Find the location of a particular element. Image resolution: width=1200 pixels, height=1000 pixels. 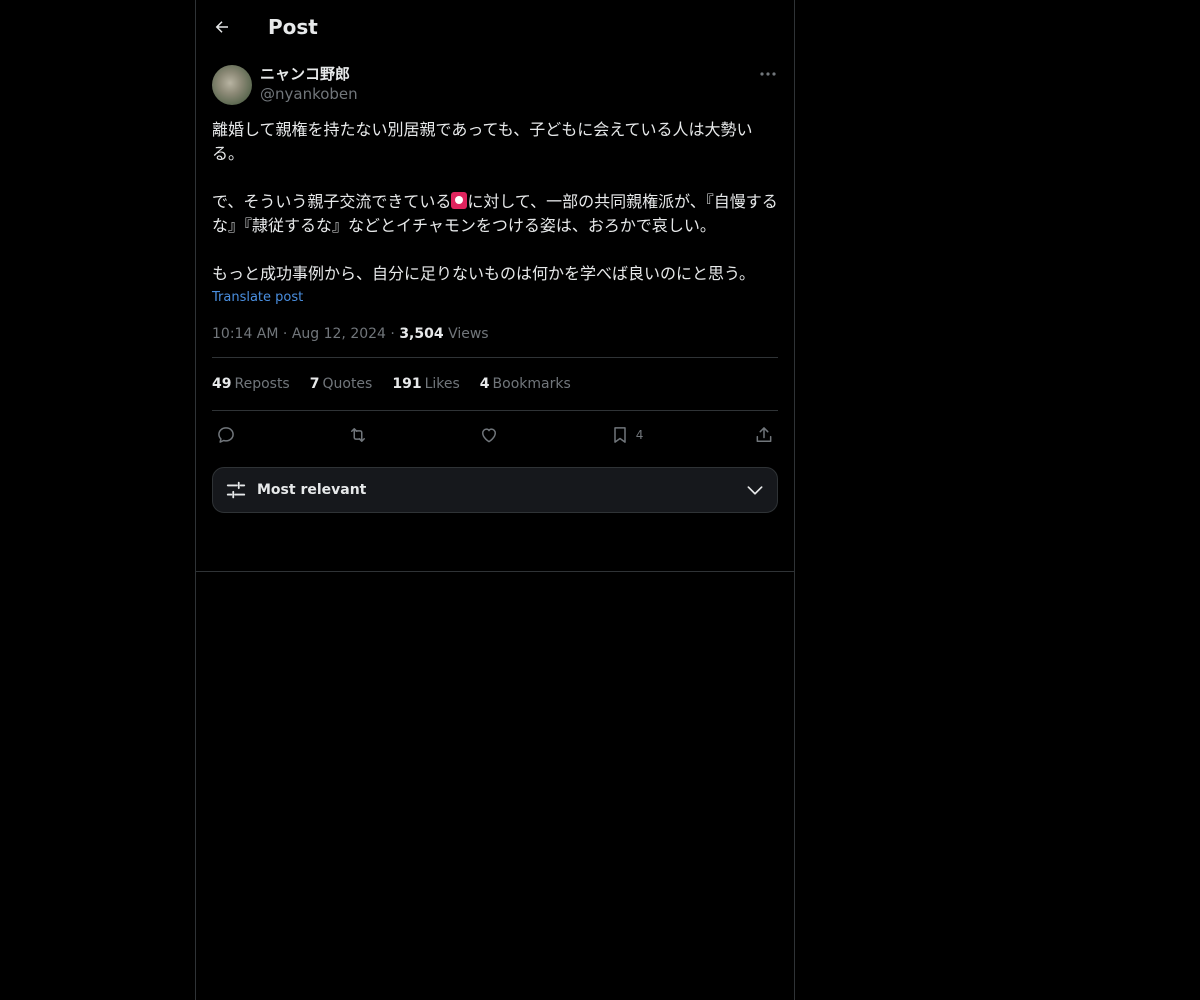

reposts-stat: 49 Reposts is located at coordinates (251, 384).